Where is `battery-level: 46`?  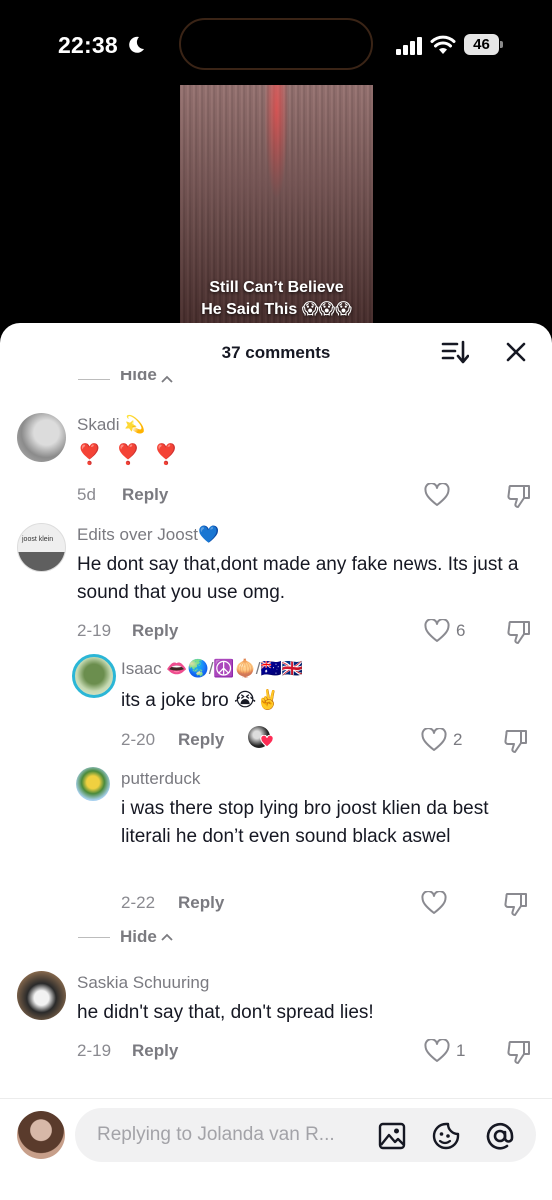 battery-level: 46 is located at coordinates (481, 44).